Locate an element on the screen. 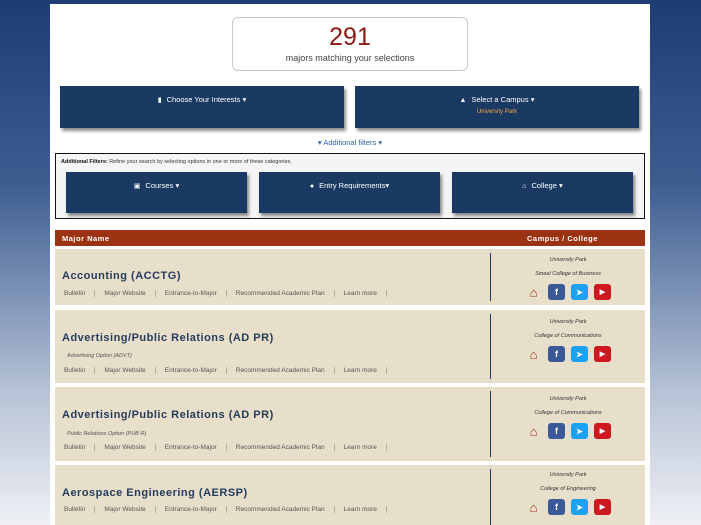 The width and height of the screenshot is (701, 525). additional-filters-link: ▾ Additional filters ▾ is located at coordinates (350, 142).